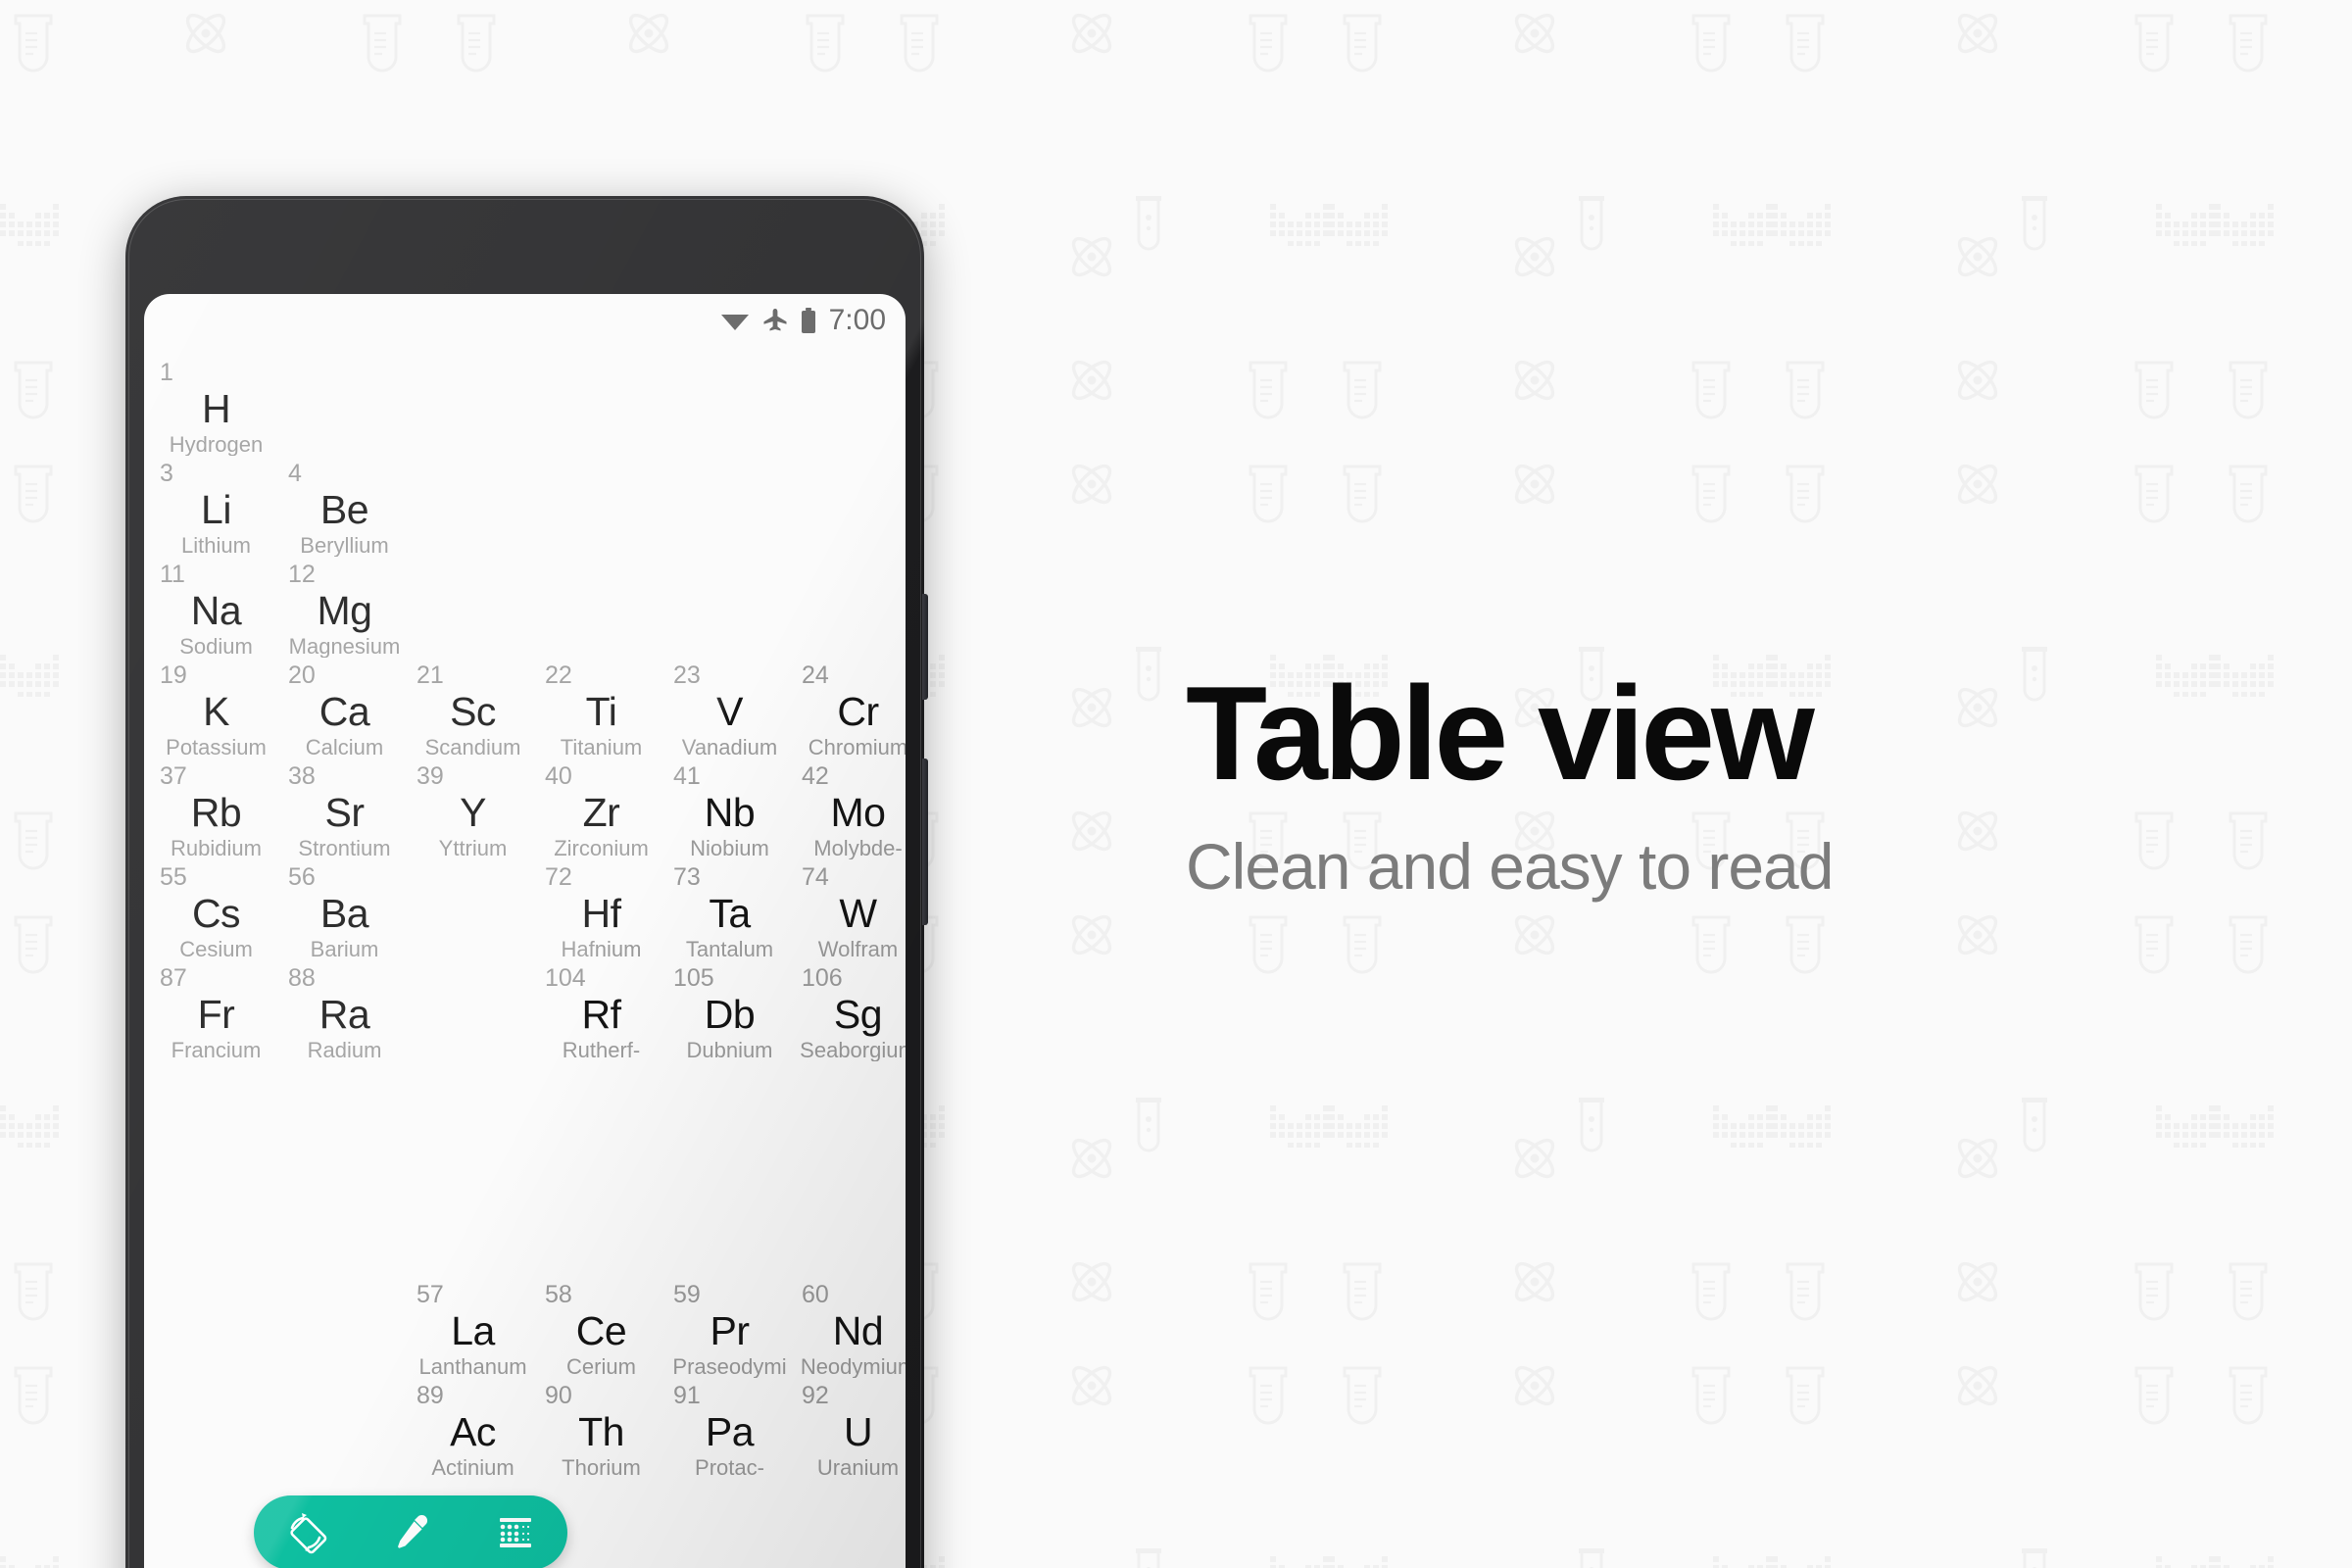  What do you see at coordinates (729, 950) in the screenshot?
I see `element-name: Tantalum` at bounding box center [729, 950].